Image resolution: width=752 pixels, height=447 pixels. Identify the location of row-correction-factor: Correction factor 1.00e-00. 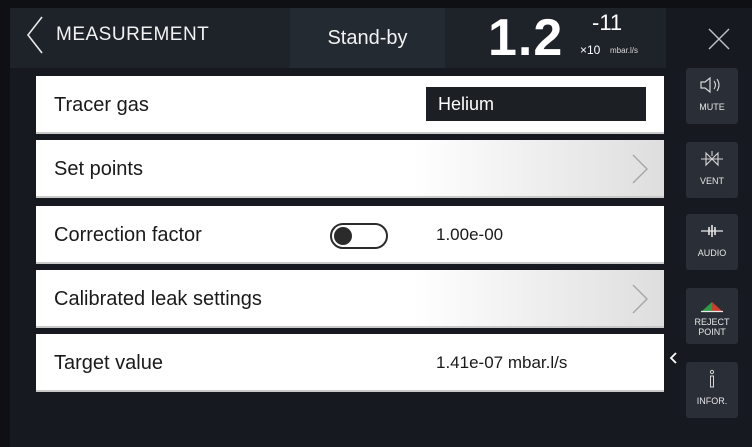
(350, 235).